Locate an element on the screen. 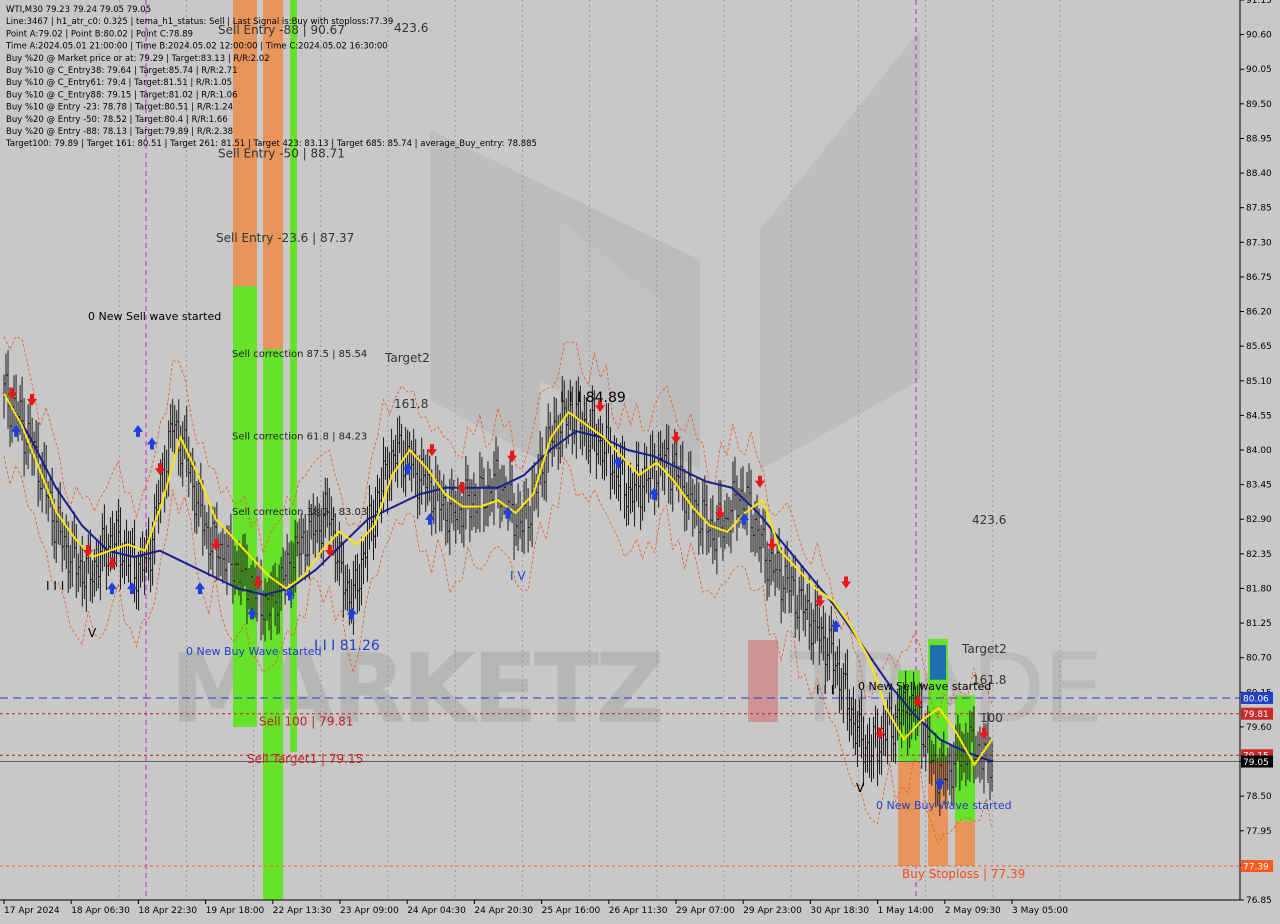 The image size is (1280, 924). zone-label: Sell correction 61.8 | 84.23 is located at coordinates (299, 437).